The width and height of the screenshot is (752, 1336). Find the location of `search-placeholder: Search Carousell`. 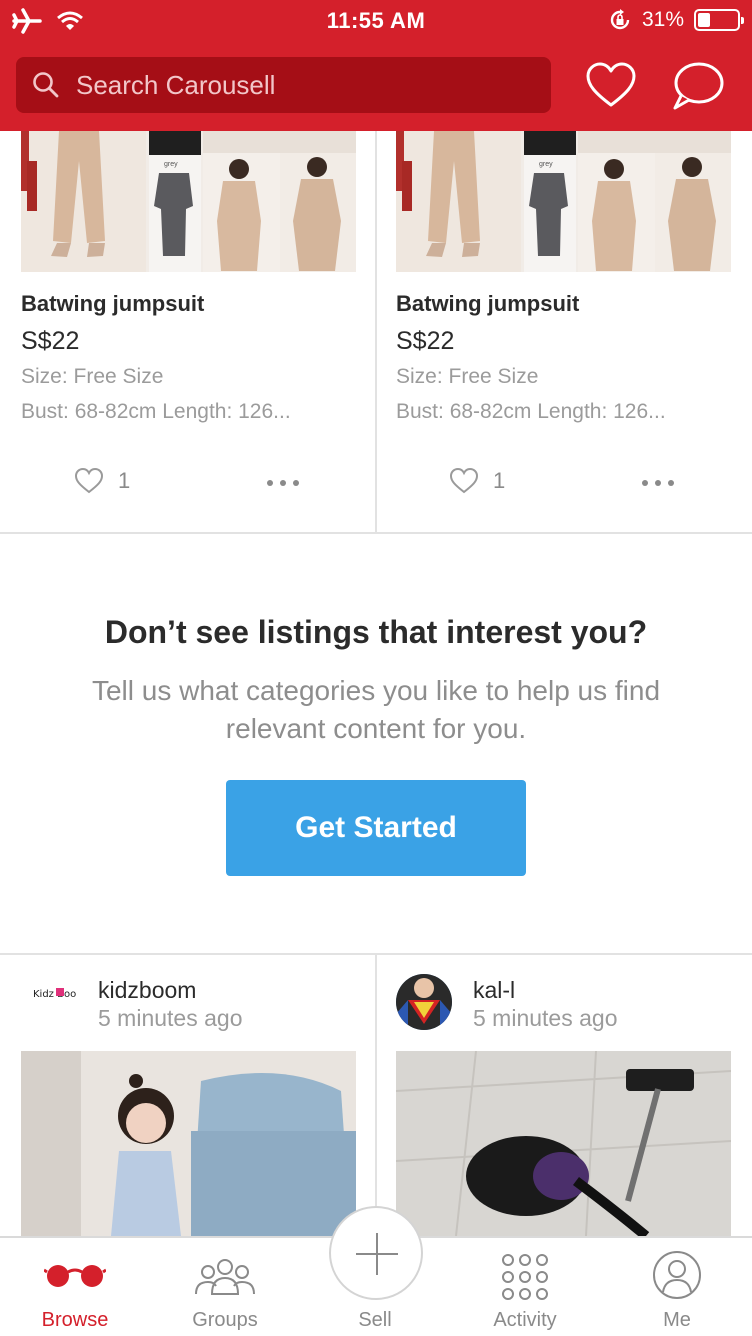

search-placeholder: Search Carousell is located at coordinates (176, 84).